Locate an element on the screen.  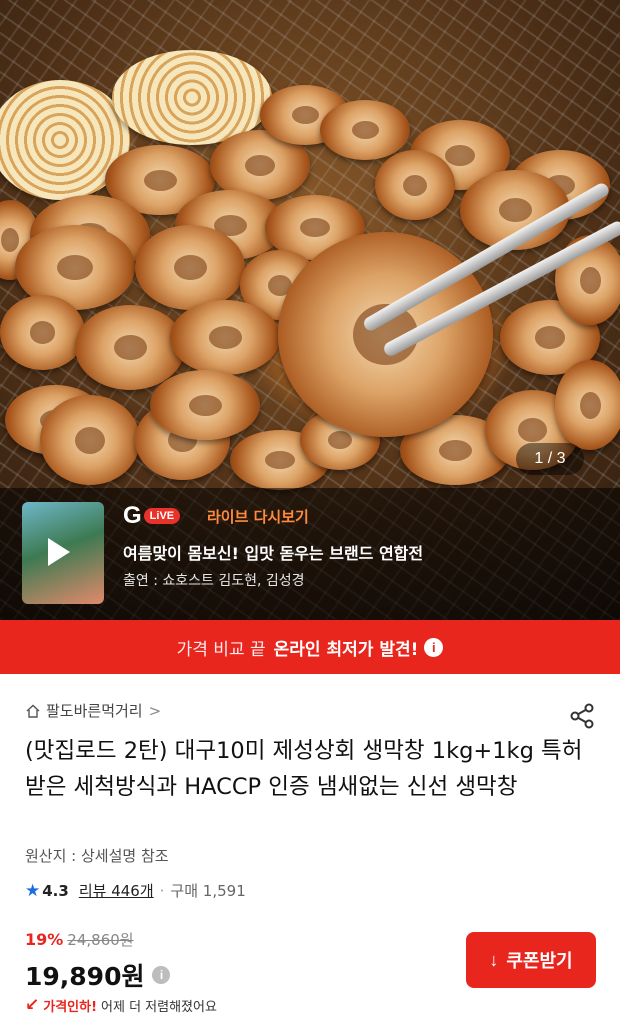
coupon-download-button: ↓ 쿠폰받기 is located at coordinates (531, 960).